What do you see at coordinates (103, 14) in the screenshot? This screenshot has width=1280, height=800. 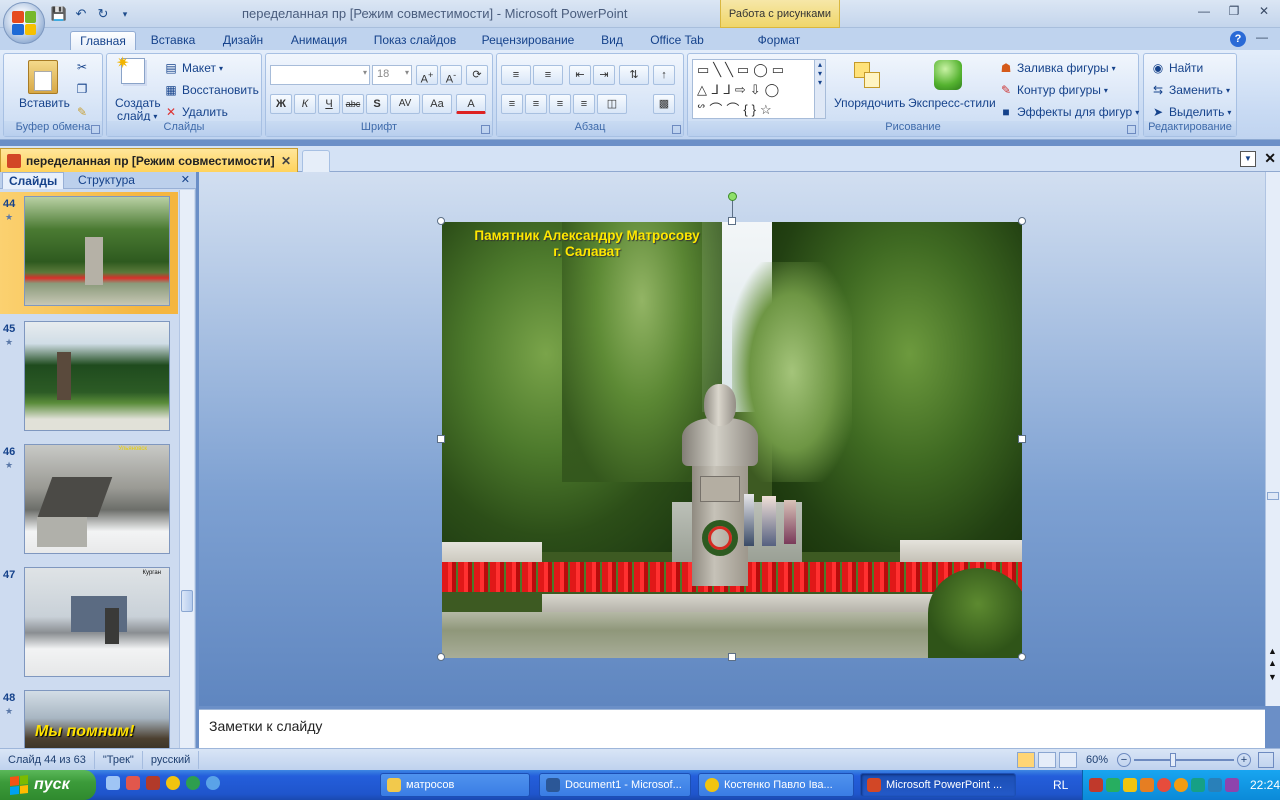 I see `redo-icon: ↻` at bounding box center [103, 14].